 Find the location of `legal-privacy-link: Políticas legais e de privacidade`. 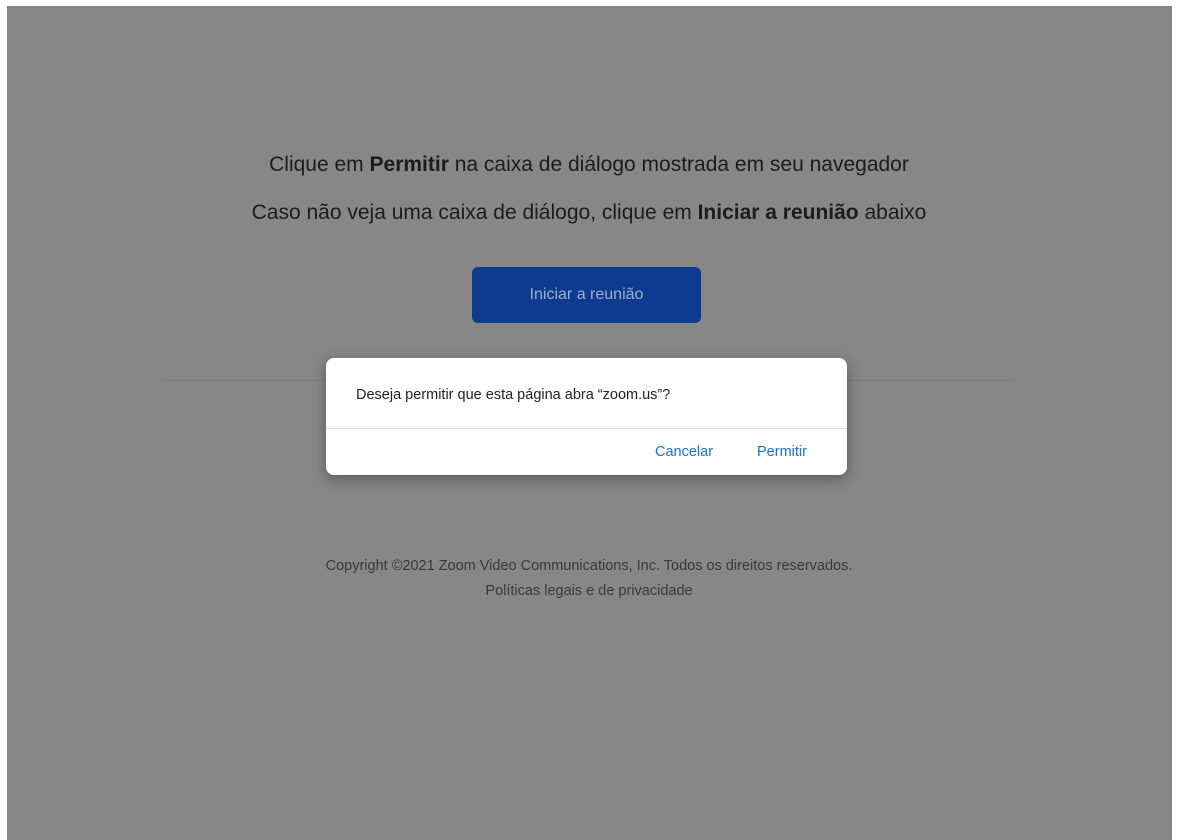

legal-privacy-link: Políticas legais e de privacidade is located at coordinates (589, 591).